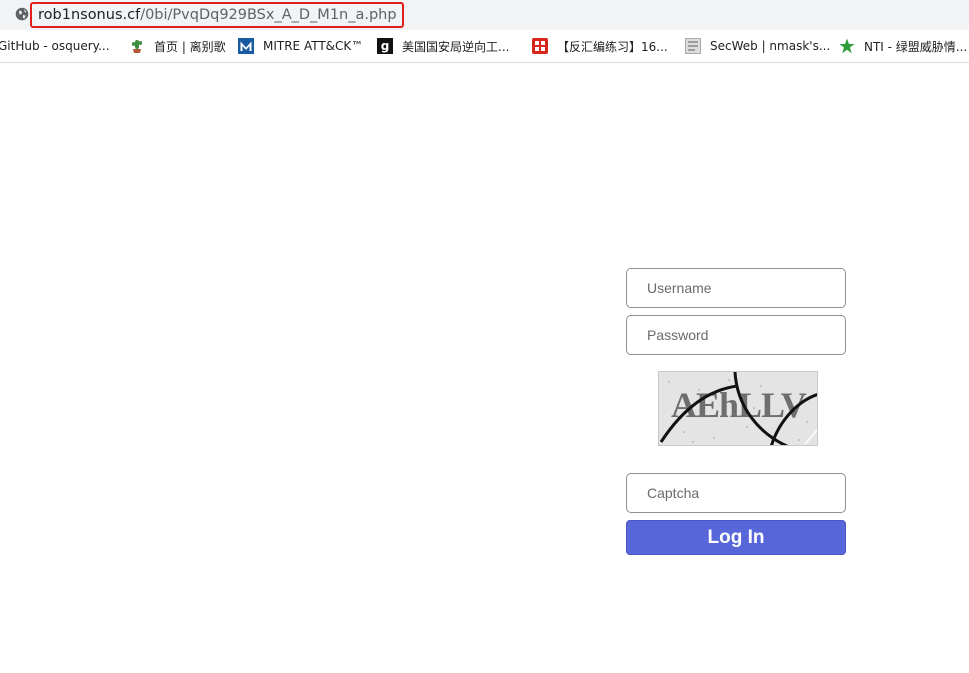 The width and height of the screenshot is (969, 673). Describe the element at coordinates (540, 46) in the screenshot. I see `red-seal-icon` at that location.